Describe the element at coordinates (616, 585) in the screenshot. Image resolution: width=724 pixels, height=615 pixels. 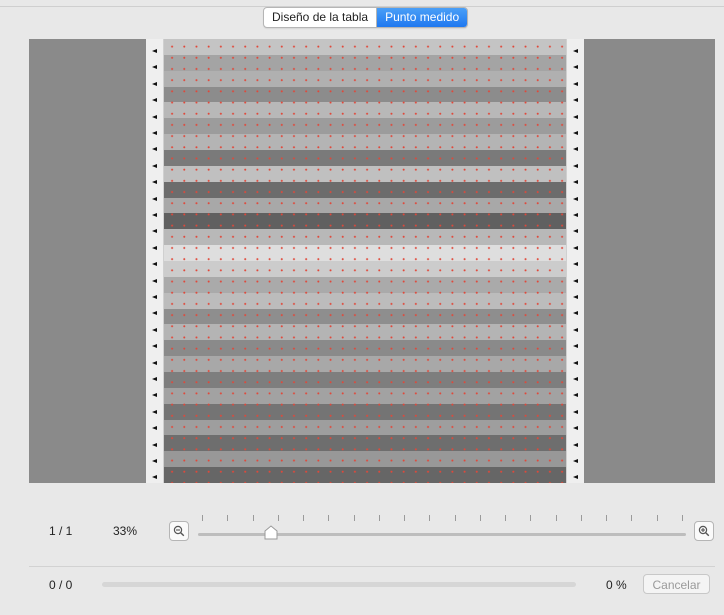
I see `progress-percent: 0 %` at that location.